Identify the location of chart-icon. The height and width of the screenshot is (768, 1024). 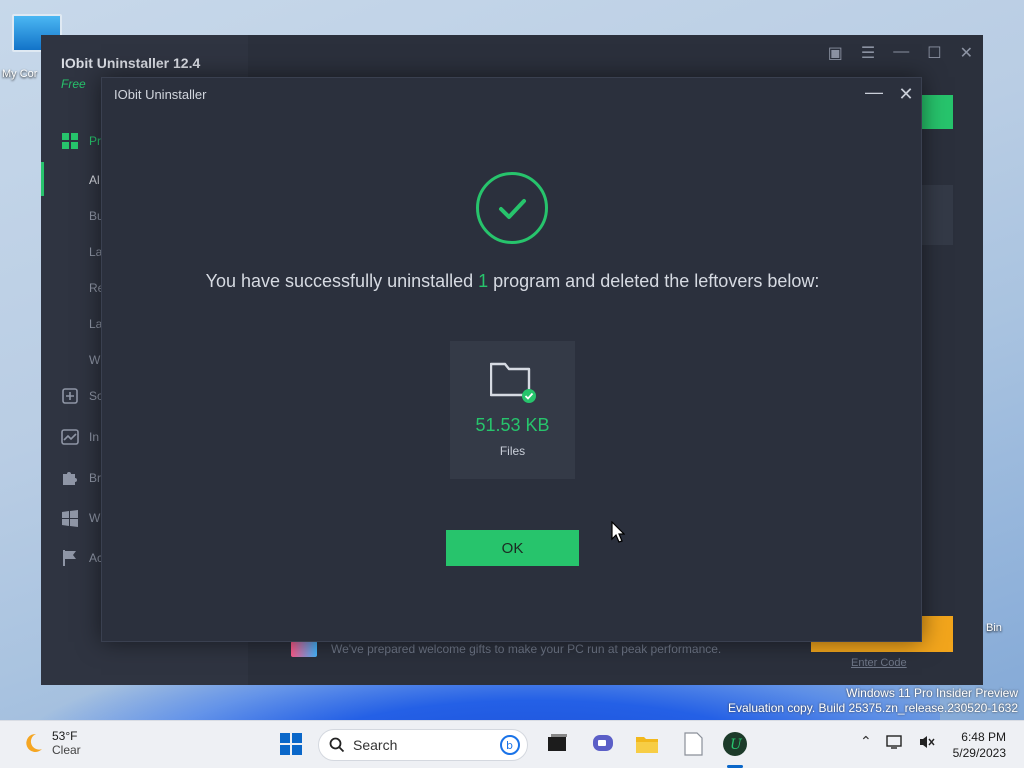
(70, 437).